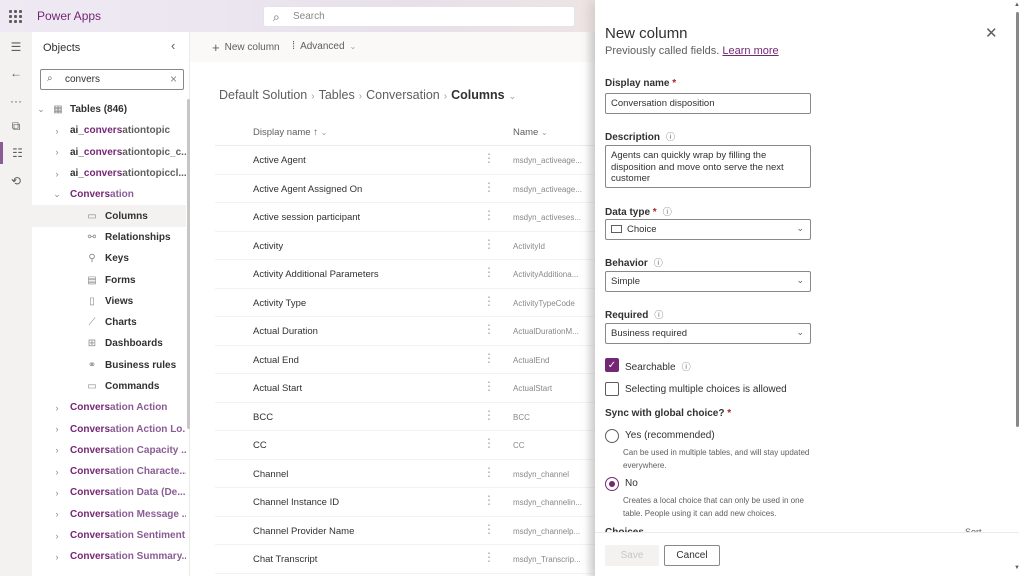  I want to click on breadcrumb-solution: Default Solution, so click(263, 95).